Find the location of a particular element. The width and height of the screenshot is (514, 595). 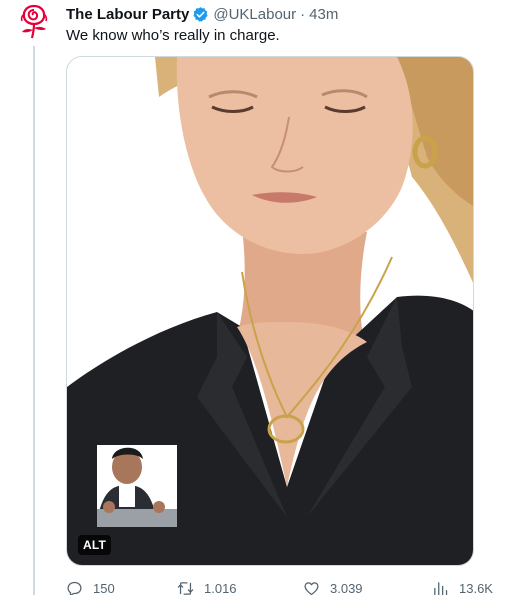

tweet-text: We know who’s really in charge. is located at coordinates (173, 35).